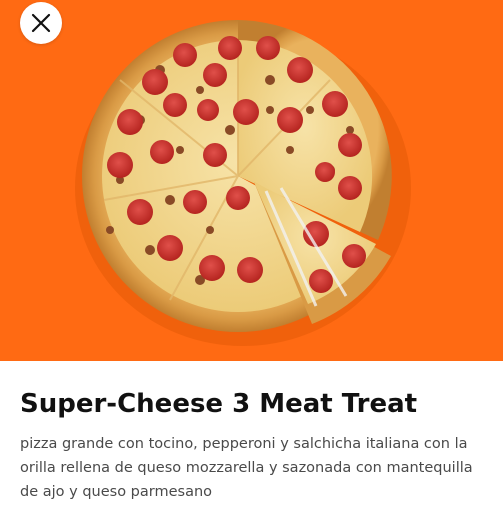 This screenshot has width=503, height=512. Describe the element at coordinates (219, 404) in the screenshot. I see `product-title: Super-Cheese 3 Meat Treat` at that location.